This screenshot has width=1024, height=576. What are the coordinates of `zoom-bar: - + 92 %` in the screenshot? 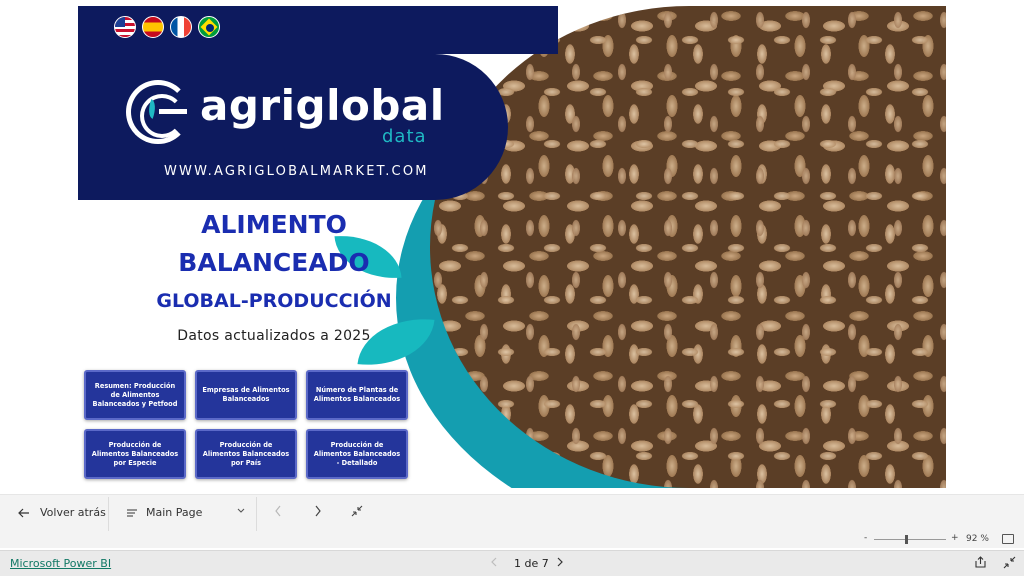 It's located at (512, 540).